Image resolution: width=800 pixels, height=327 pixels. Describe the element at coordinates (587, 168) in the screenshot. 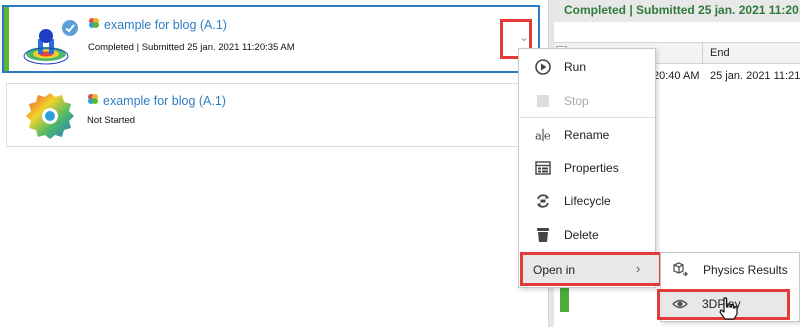

I see `menu-item-properties: Properties` at that location.